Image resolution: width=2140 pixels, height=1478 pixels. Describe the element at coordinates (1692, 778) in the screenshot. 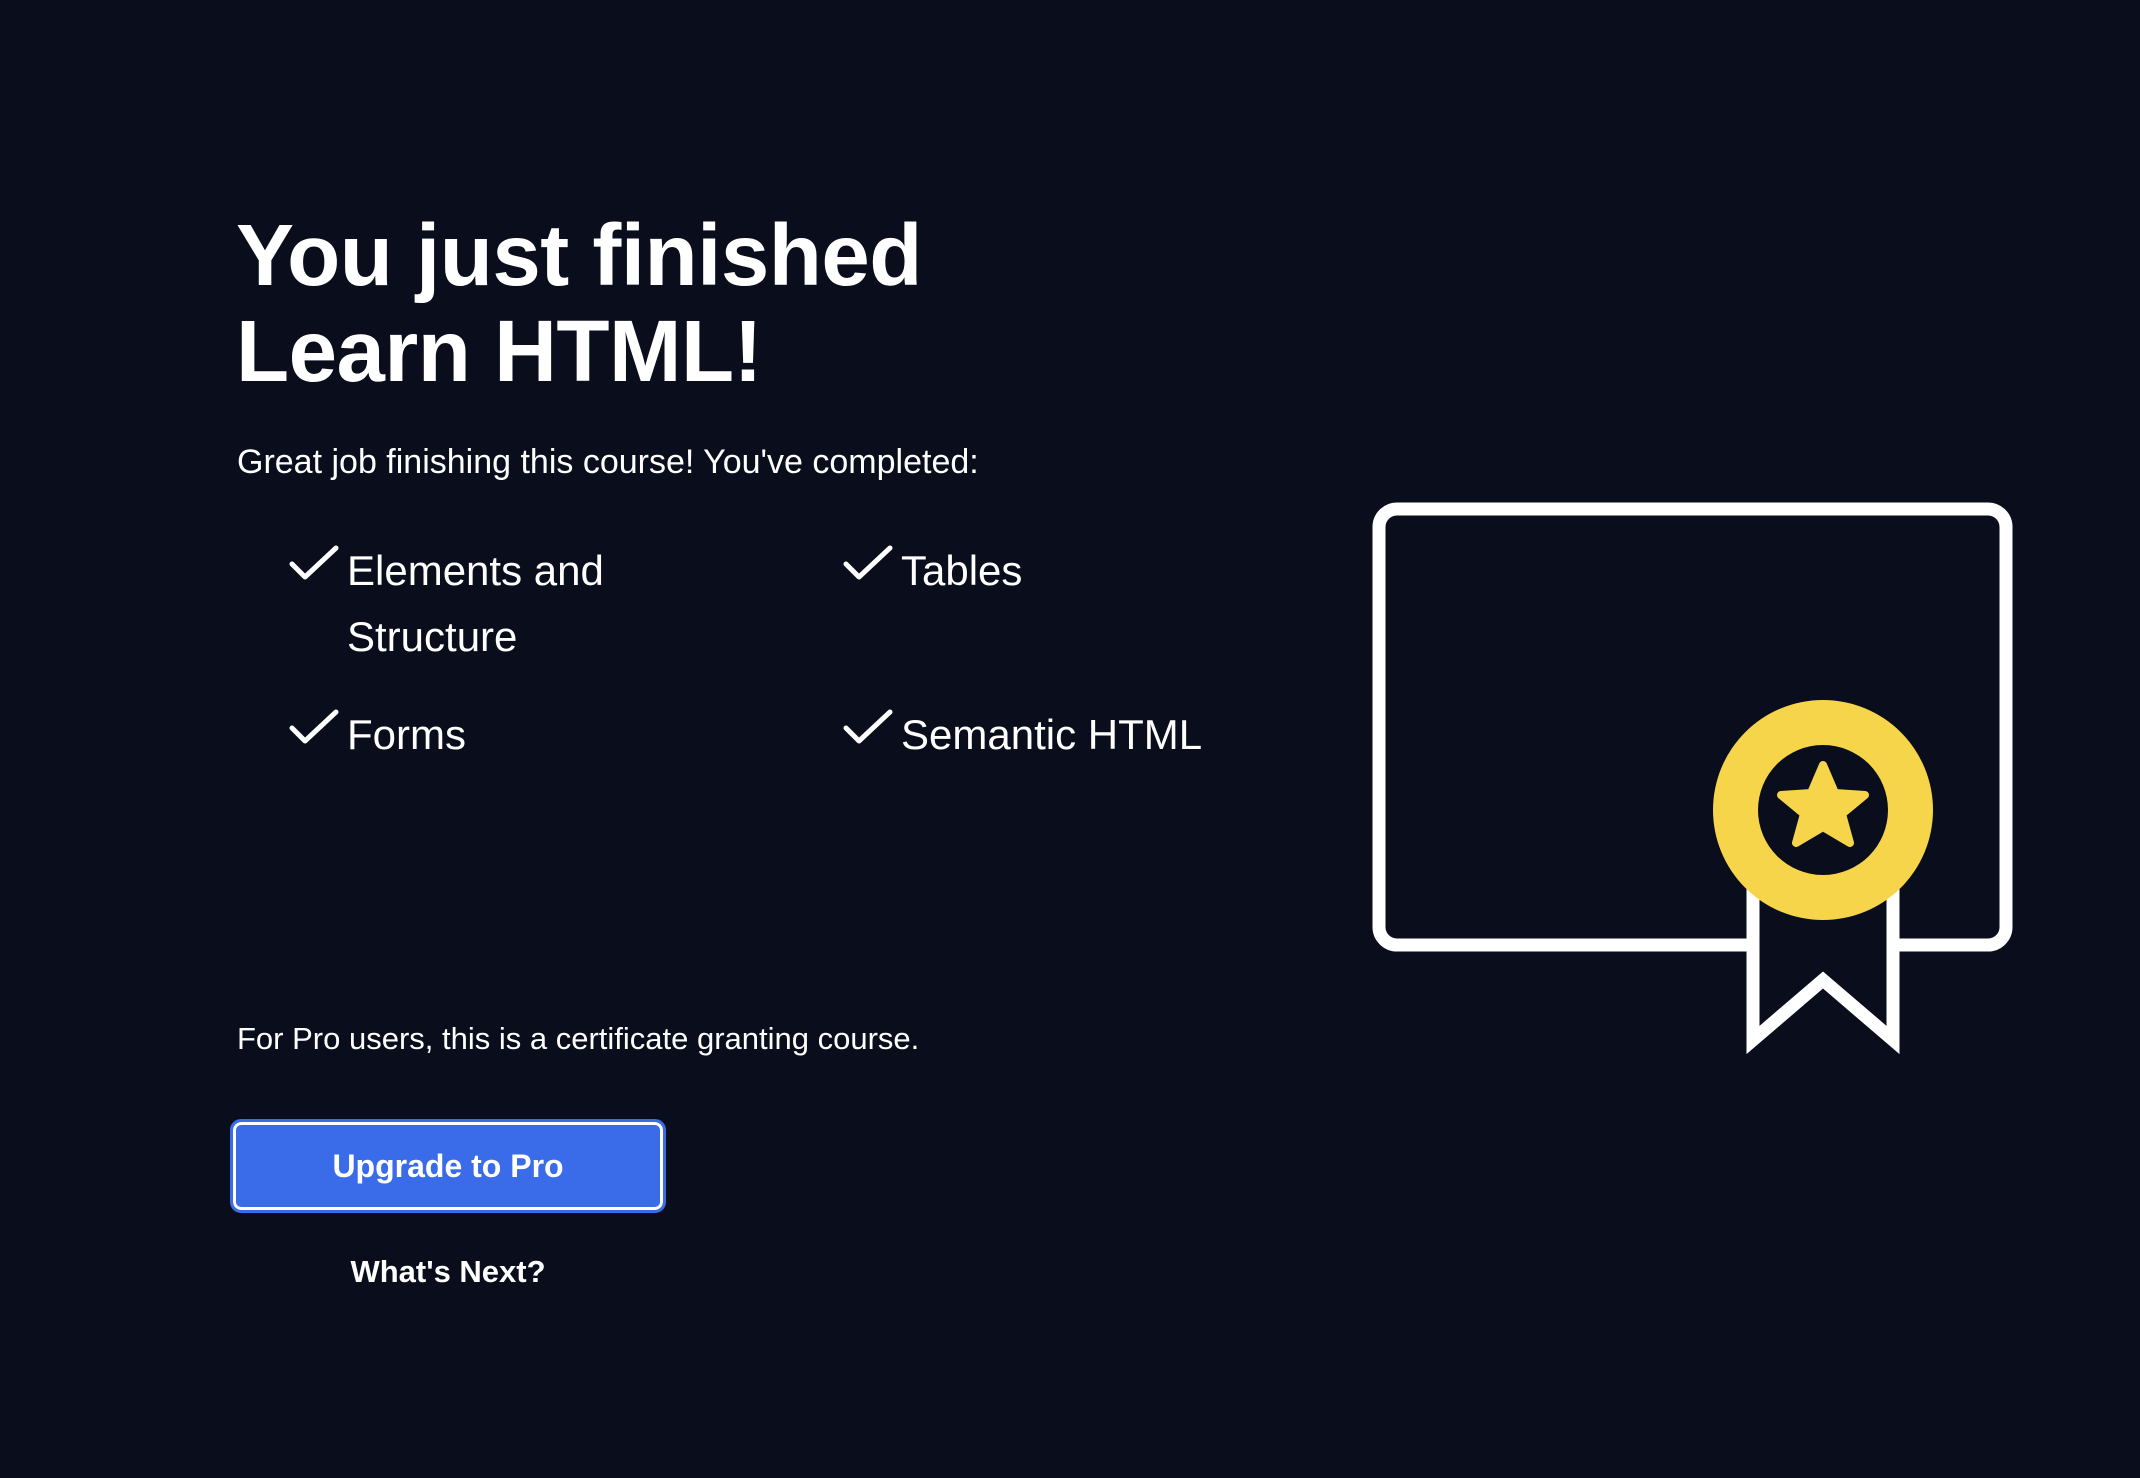

I see `certificate-icon` at that location.